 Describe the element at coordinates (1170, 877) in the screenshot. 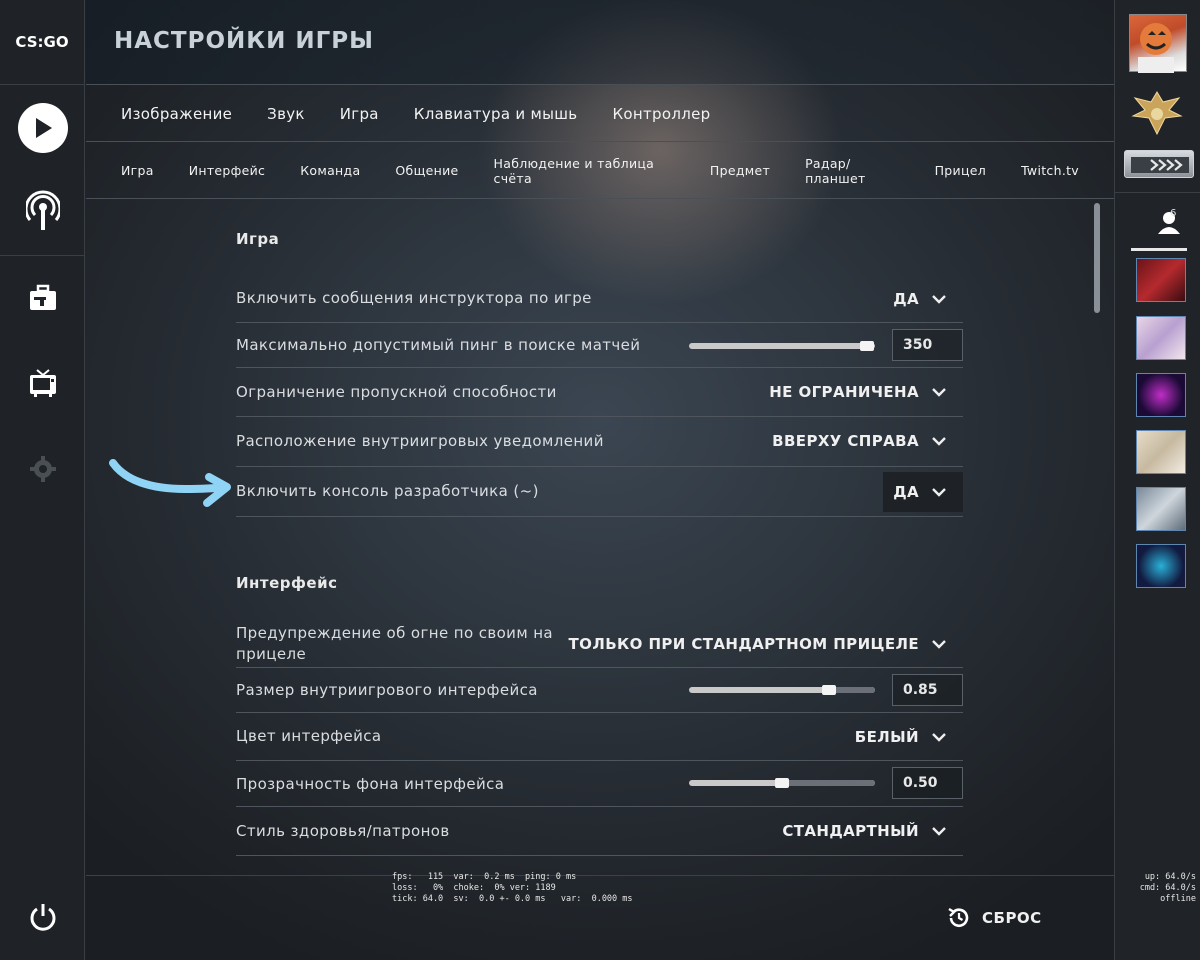

I see `net-stat-line: up: 64.0/s` at that location.